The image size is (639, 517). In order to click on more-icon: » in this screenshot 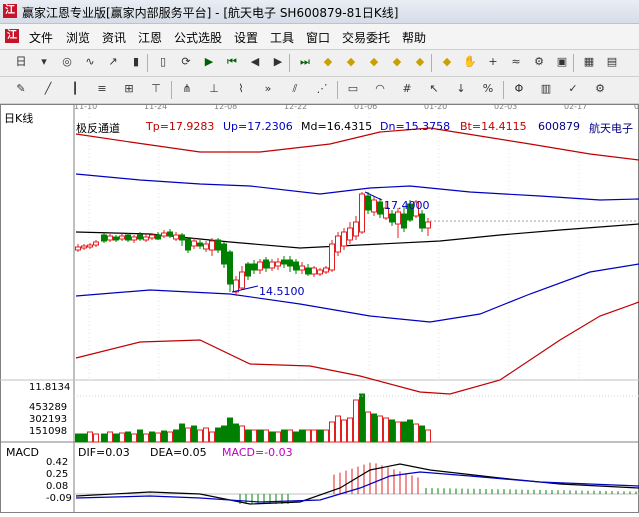, I will do `click(268, 89)`.